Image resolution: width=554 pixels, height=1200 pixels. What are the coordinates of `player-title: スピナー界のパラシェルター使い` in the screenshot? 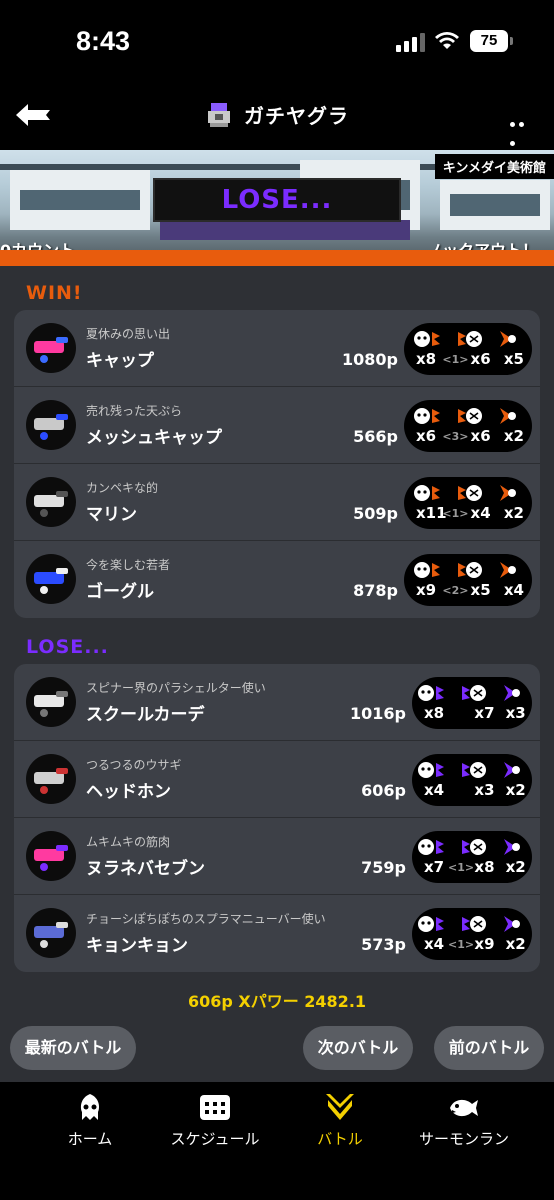 It's located at (176, 688).